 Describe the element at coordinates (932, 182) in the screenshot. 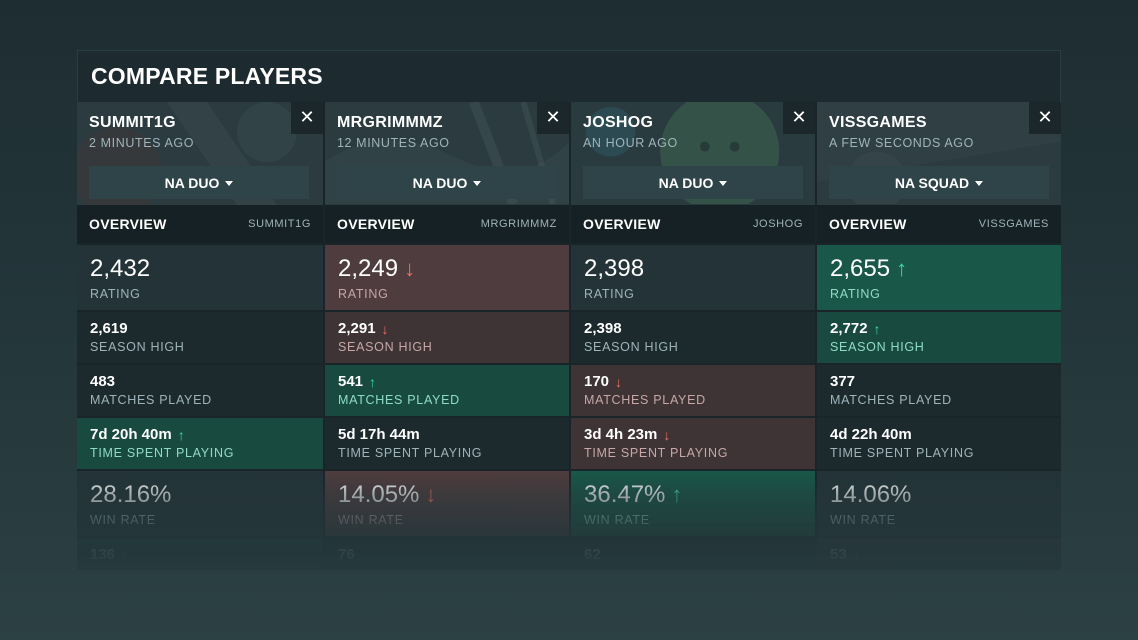

I see `mode-label: NA SQUAD` at that location.